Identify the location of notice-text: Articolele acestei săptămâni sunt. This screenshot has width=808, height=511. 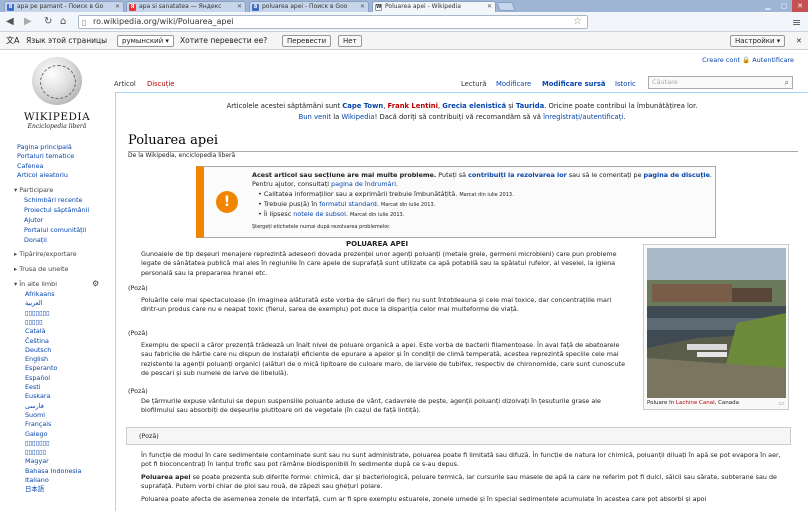
(284, 106).